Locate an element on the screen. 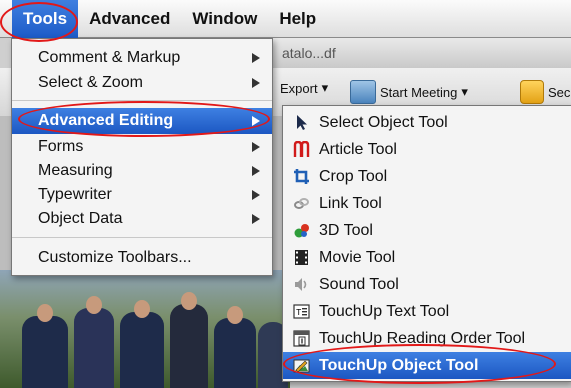 The height and width of the screenshot is (388, 571). menu-window: Window is located at coordinates (224, 19).